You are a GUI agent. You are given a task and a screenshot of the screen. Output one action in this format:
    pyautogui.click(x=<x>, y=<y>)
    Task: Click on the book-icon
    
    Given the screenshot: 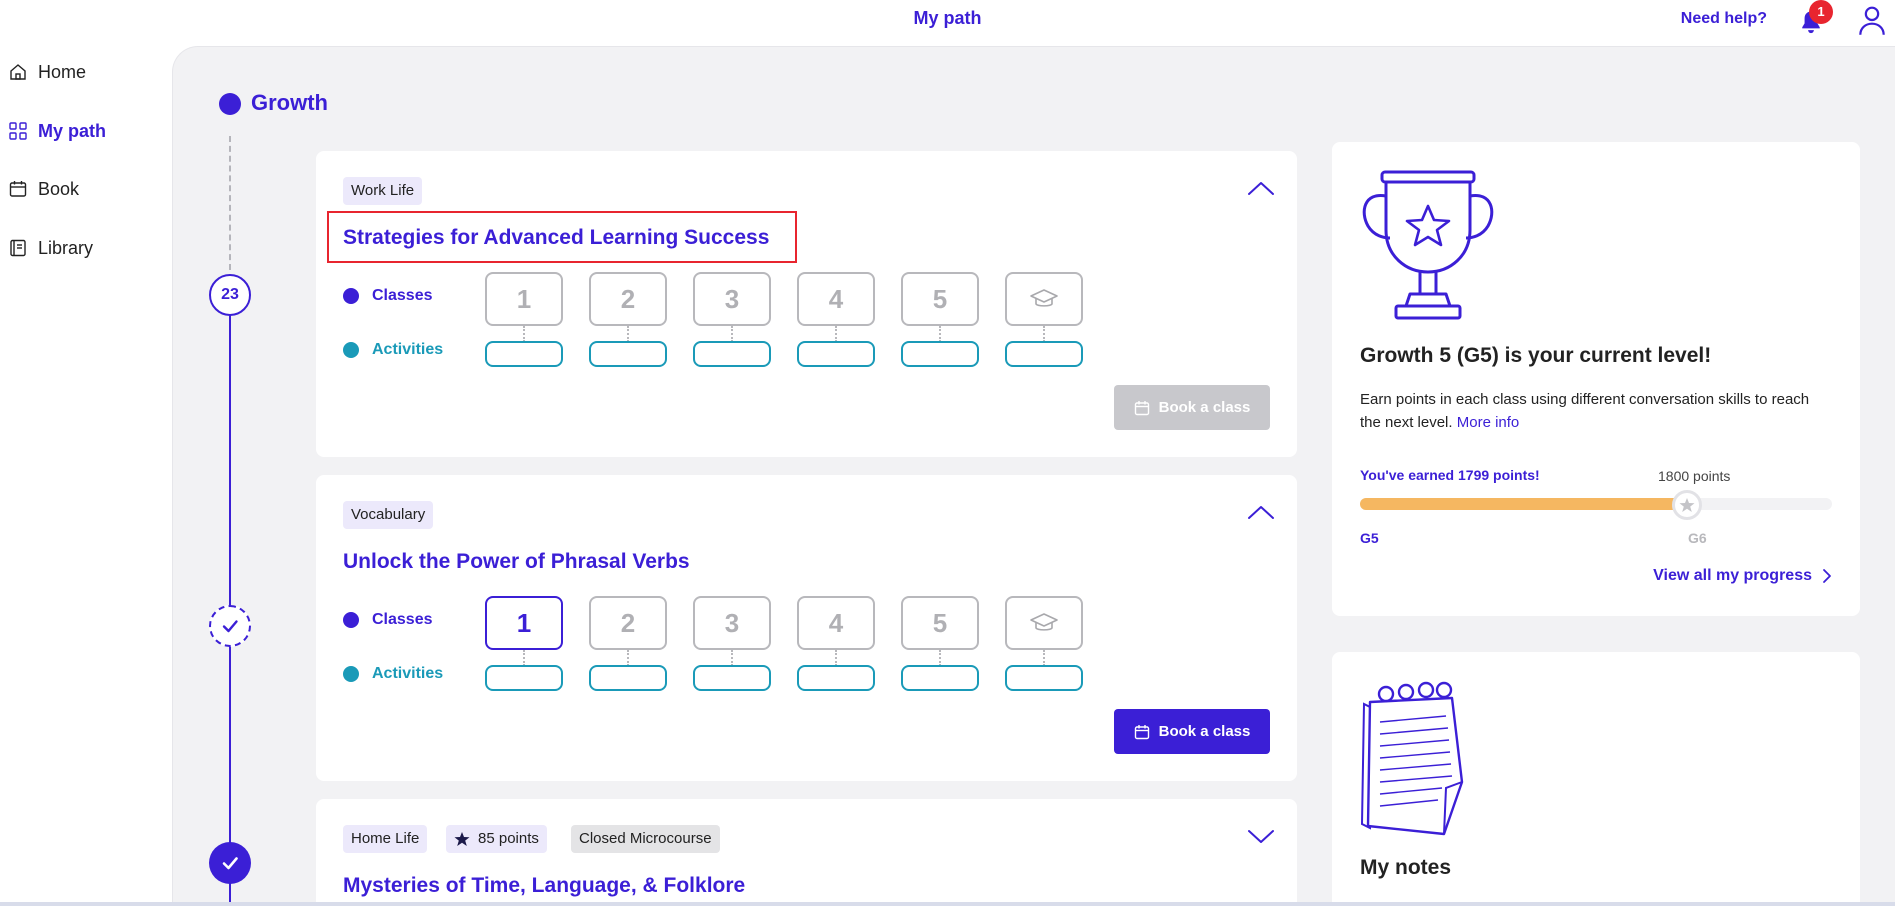 What is the action you would take?
    pyautogui.click(x=18, y=248)
    